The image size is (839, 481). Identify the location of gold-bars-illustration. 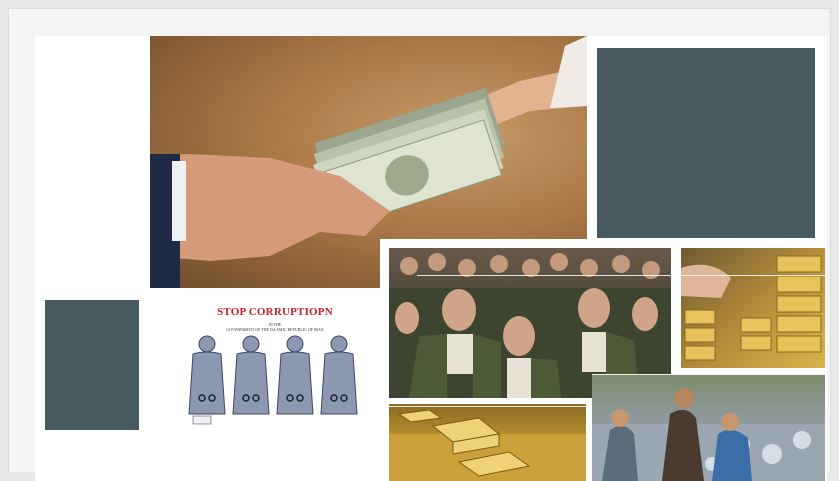
(751, 308).